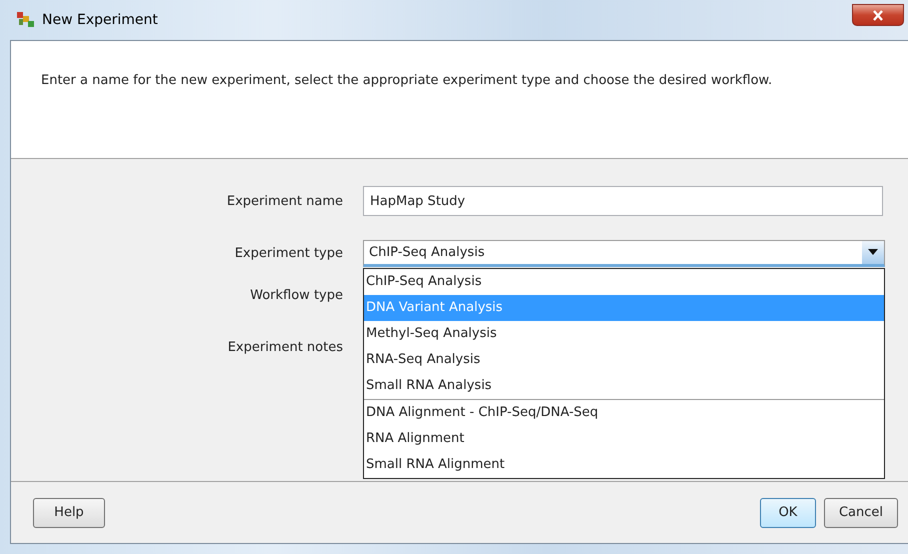 Image resolution: width=908 pixels, height=554 pixels. What do you see at coordinates (624, 333) in the screenshot?
I see `dropdown-option: Methyl-Seq Analysis` at bounding box center [624, 333].